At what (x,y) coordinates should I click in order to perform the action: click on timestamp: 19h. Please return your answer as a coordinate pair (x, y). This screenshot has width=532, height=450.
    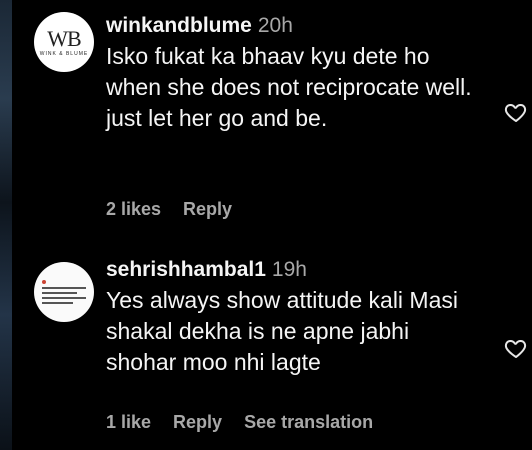
    Looking at the image, I should click on (289, 269).